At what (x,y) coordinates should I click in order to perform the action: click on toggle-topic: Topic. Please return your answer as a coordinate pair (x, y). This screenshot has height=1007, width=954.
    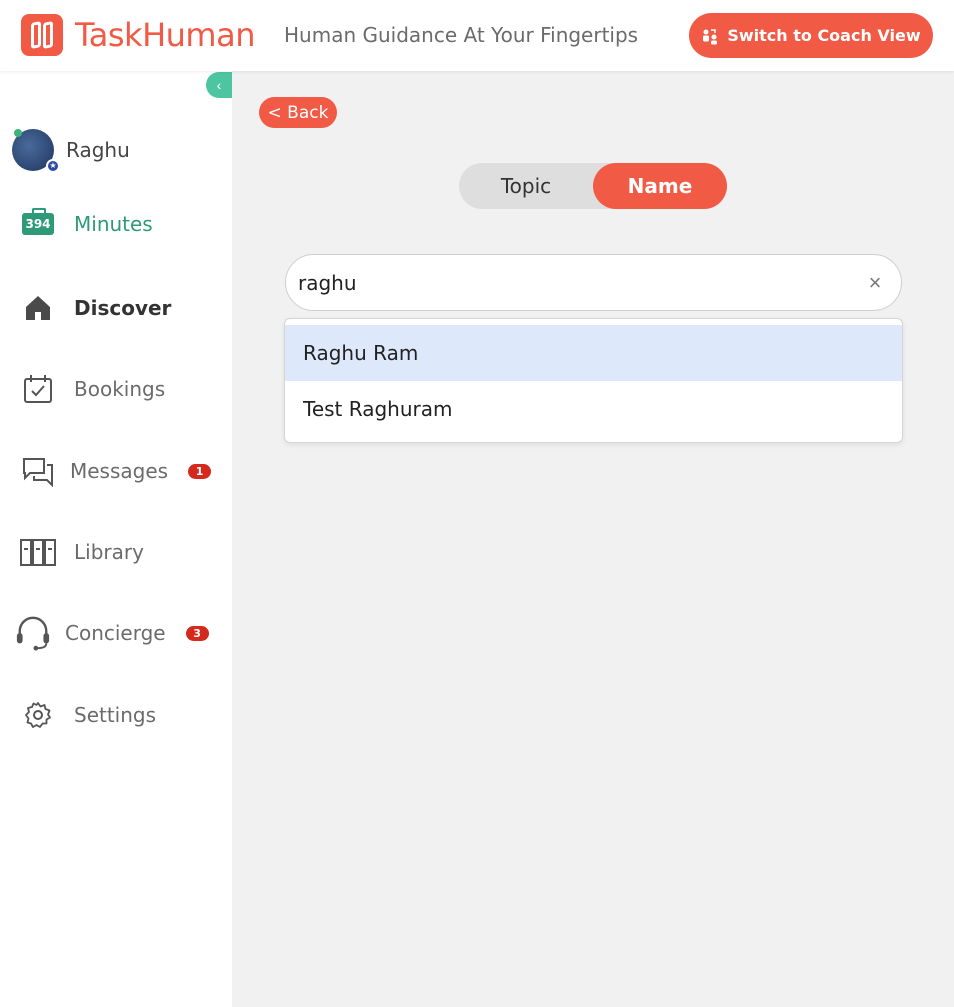
    Looking at the image, I should click on (526, 186).